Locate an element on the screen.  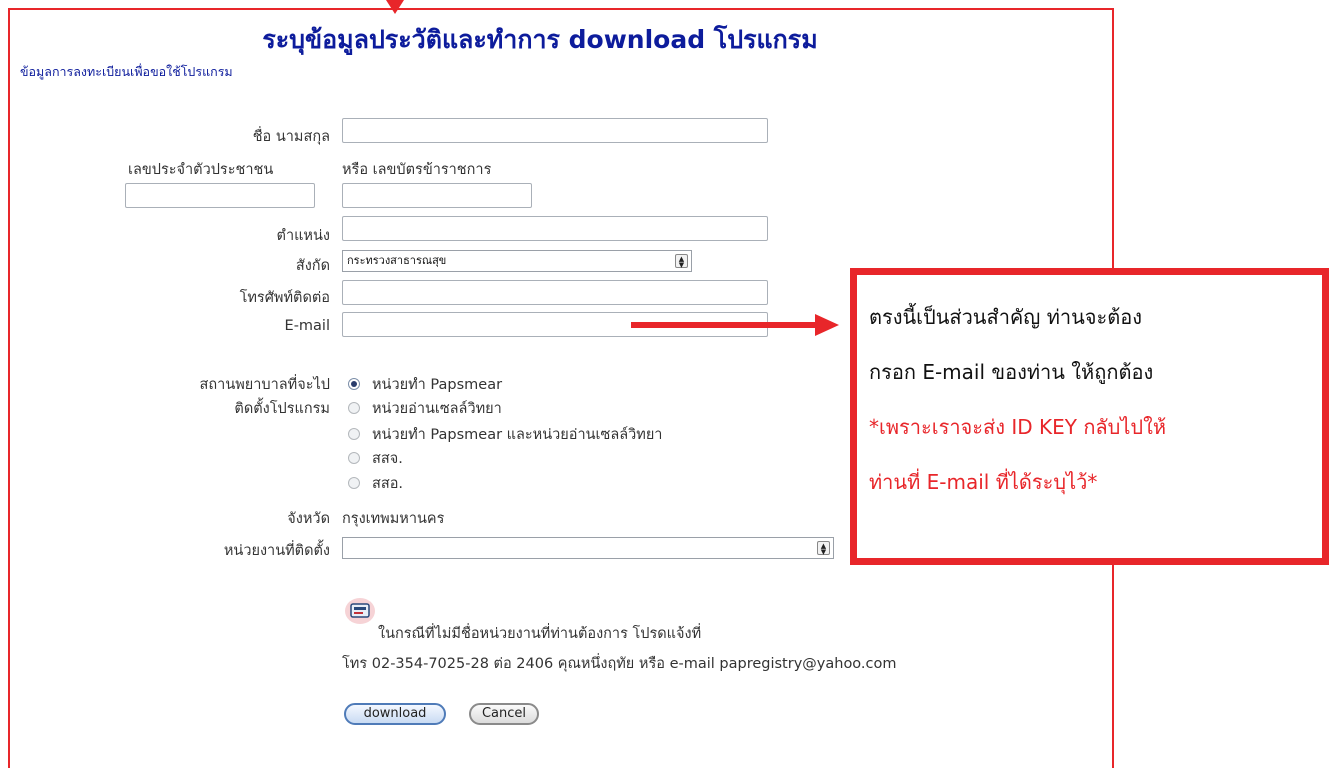
hospital-label-line1: สถานพยาบาลที่จะไป is located at coordinates (264, 385).